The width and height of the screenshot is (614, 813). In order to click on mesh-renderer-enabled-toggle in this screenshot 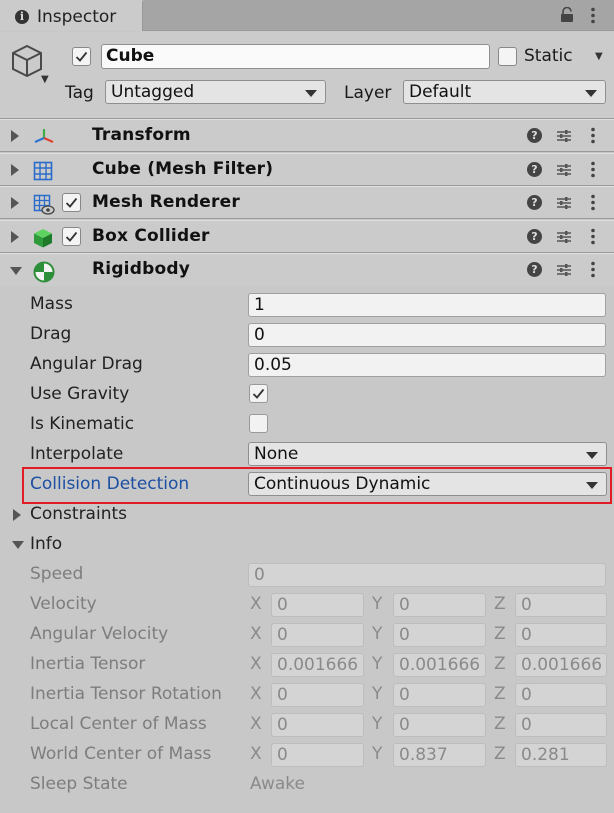, I will do `click(71, 202)`.